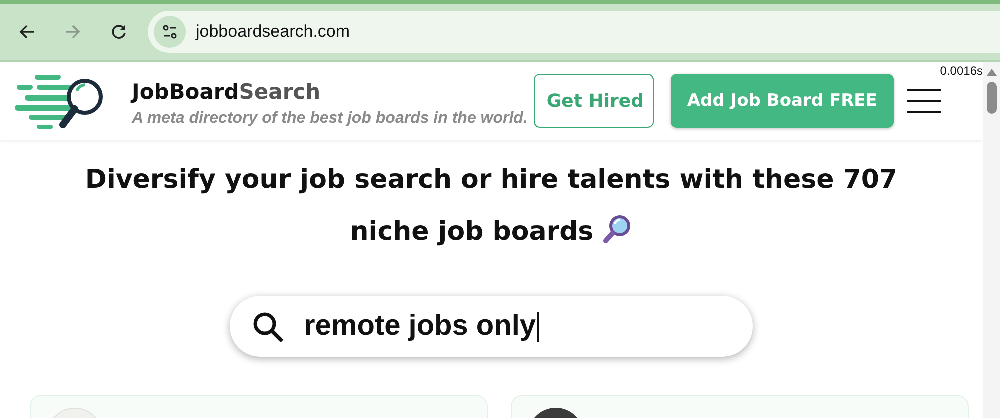 The height and width of the screenshot is (418, 1000). Describe the element at coordinates (330, 119) in the screenshot. I see `tagline: A meta directory of the best job boards in the world.` at that location.